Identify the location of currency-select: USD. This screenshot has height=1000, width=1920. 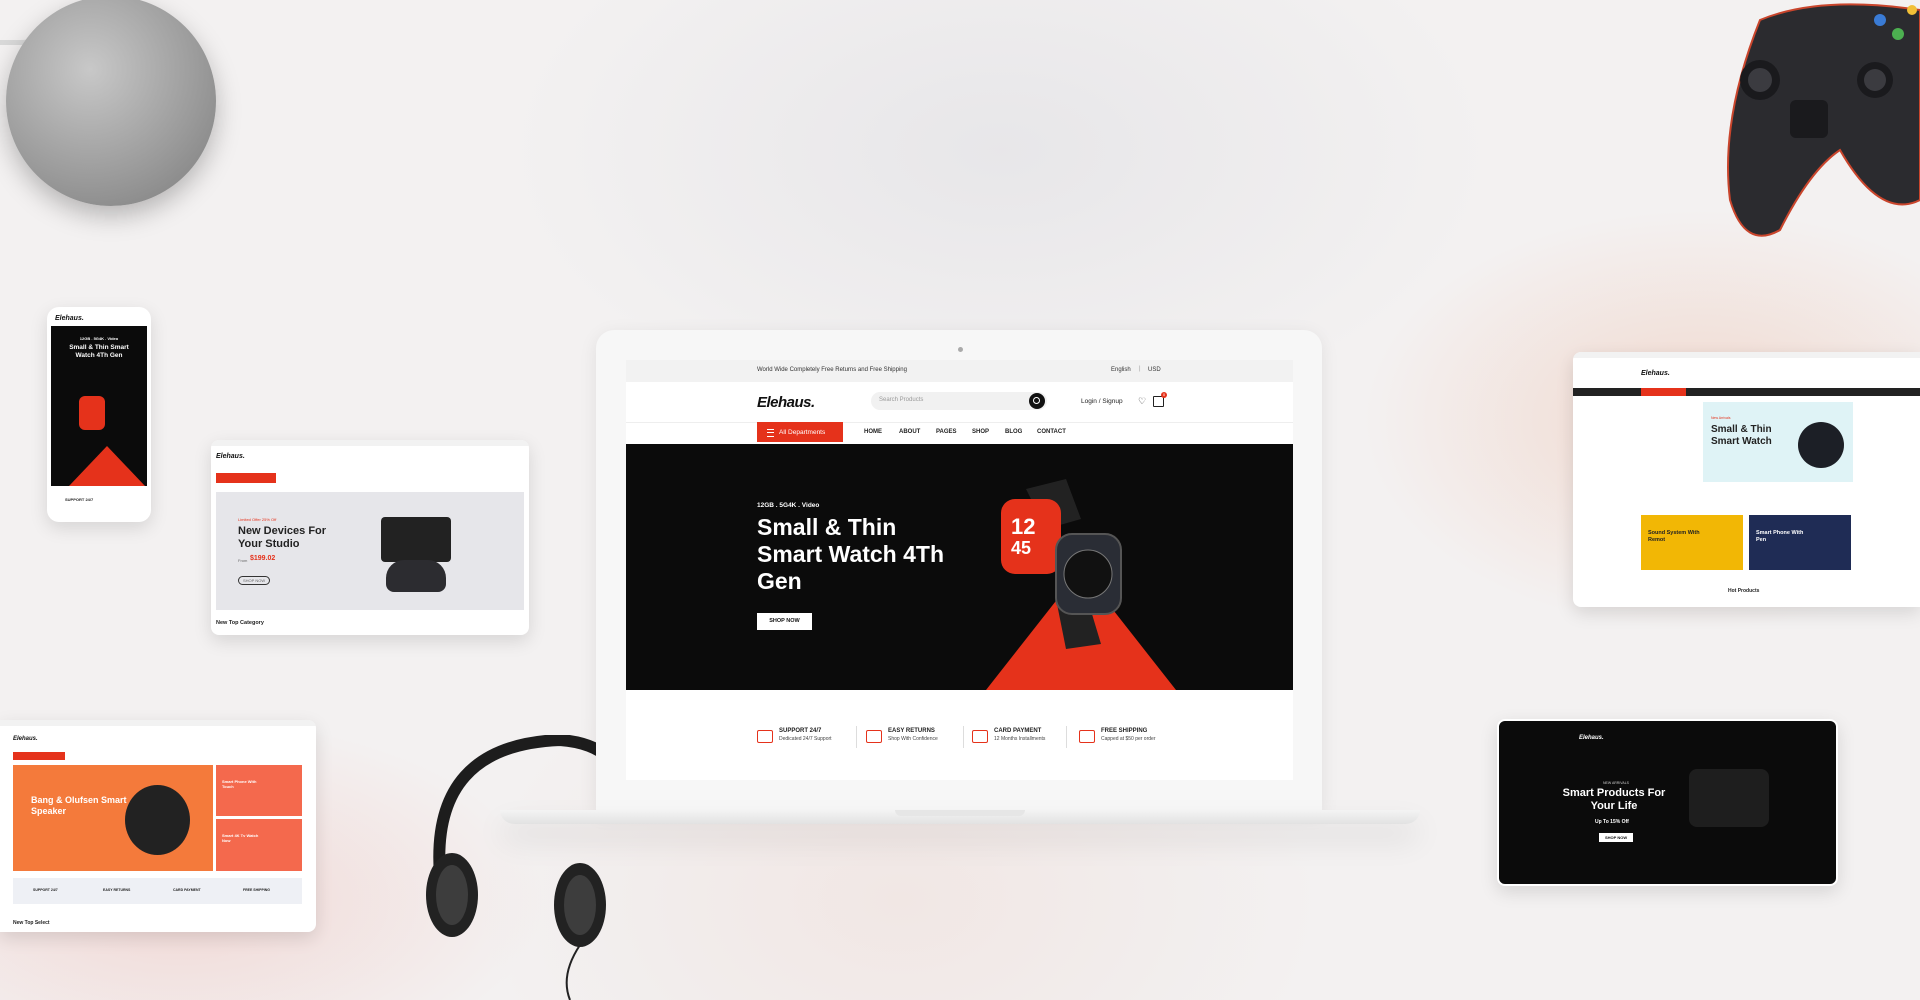
(1154, 370).